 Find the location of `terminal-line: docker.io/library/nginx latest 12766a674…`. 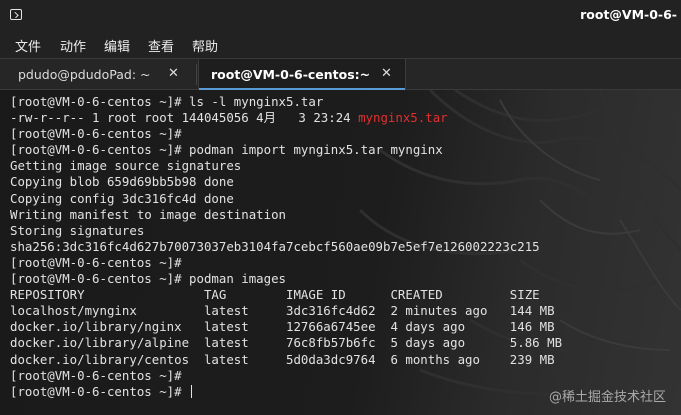

terminal-line: docker.io/library/nginx latest 12766a674… is located at coordinates (286, 327).